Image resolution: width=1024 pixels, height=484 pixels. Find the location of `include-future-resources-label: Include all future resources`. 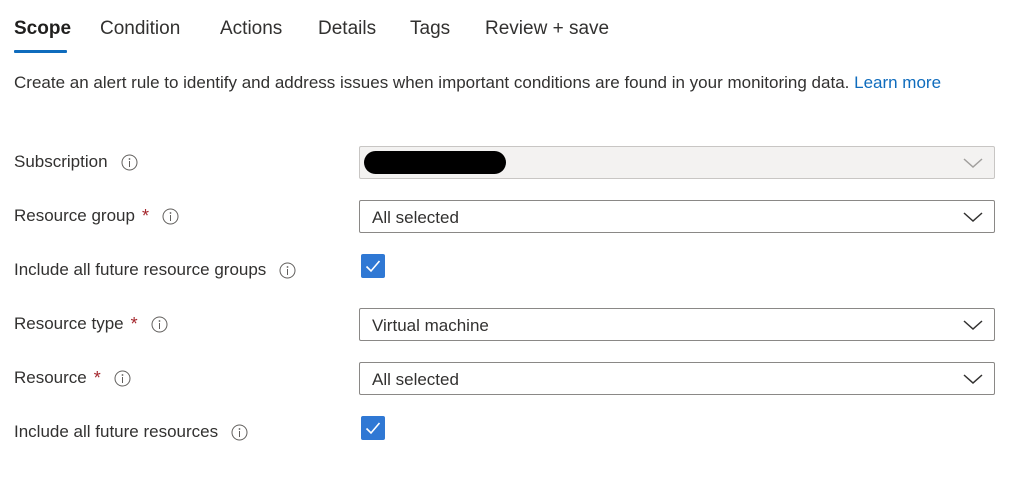

include-future-resources-label: Include all future resources is located at coordinates (116, 431).